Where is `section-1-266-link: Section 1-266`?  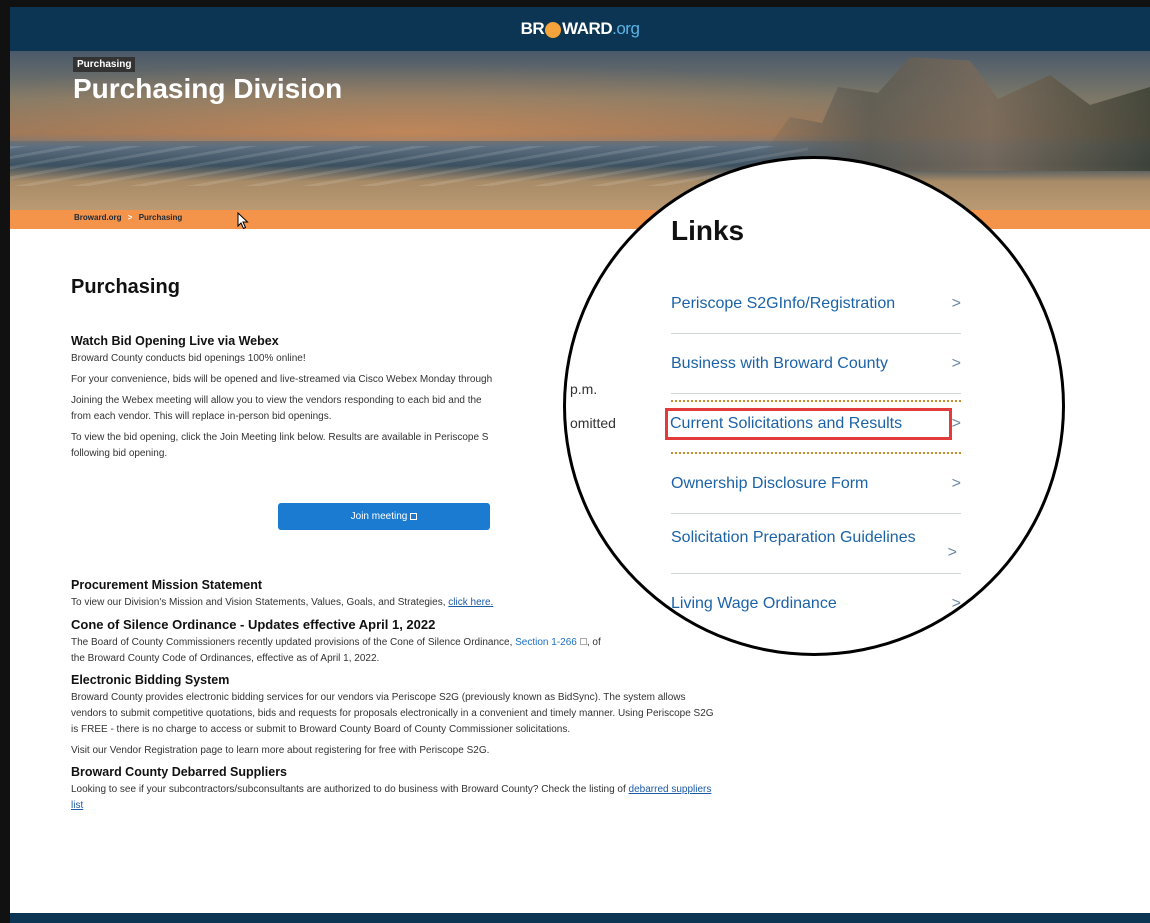 section-1-266-link: Section 1-266 is located at coordinates (546, 642).